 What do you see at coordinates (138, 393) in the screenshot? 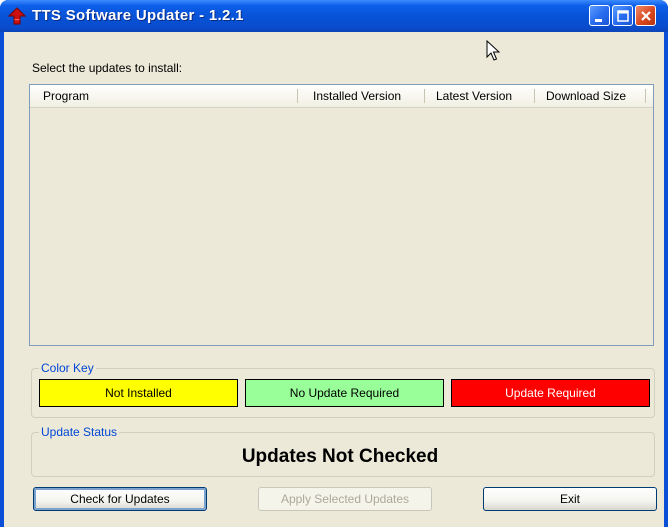
I see `key-not-installed: Not Installed` at bounding box center [138, 393].